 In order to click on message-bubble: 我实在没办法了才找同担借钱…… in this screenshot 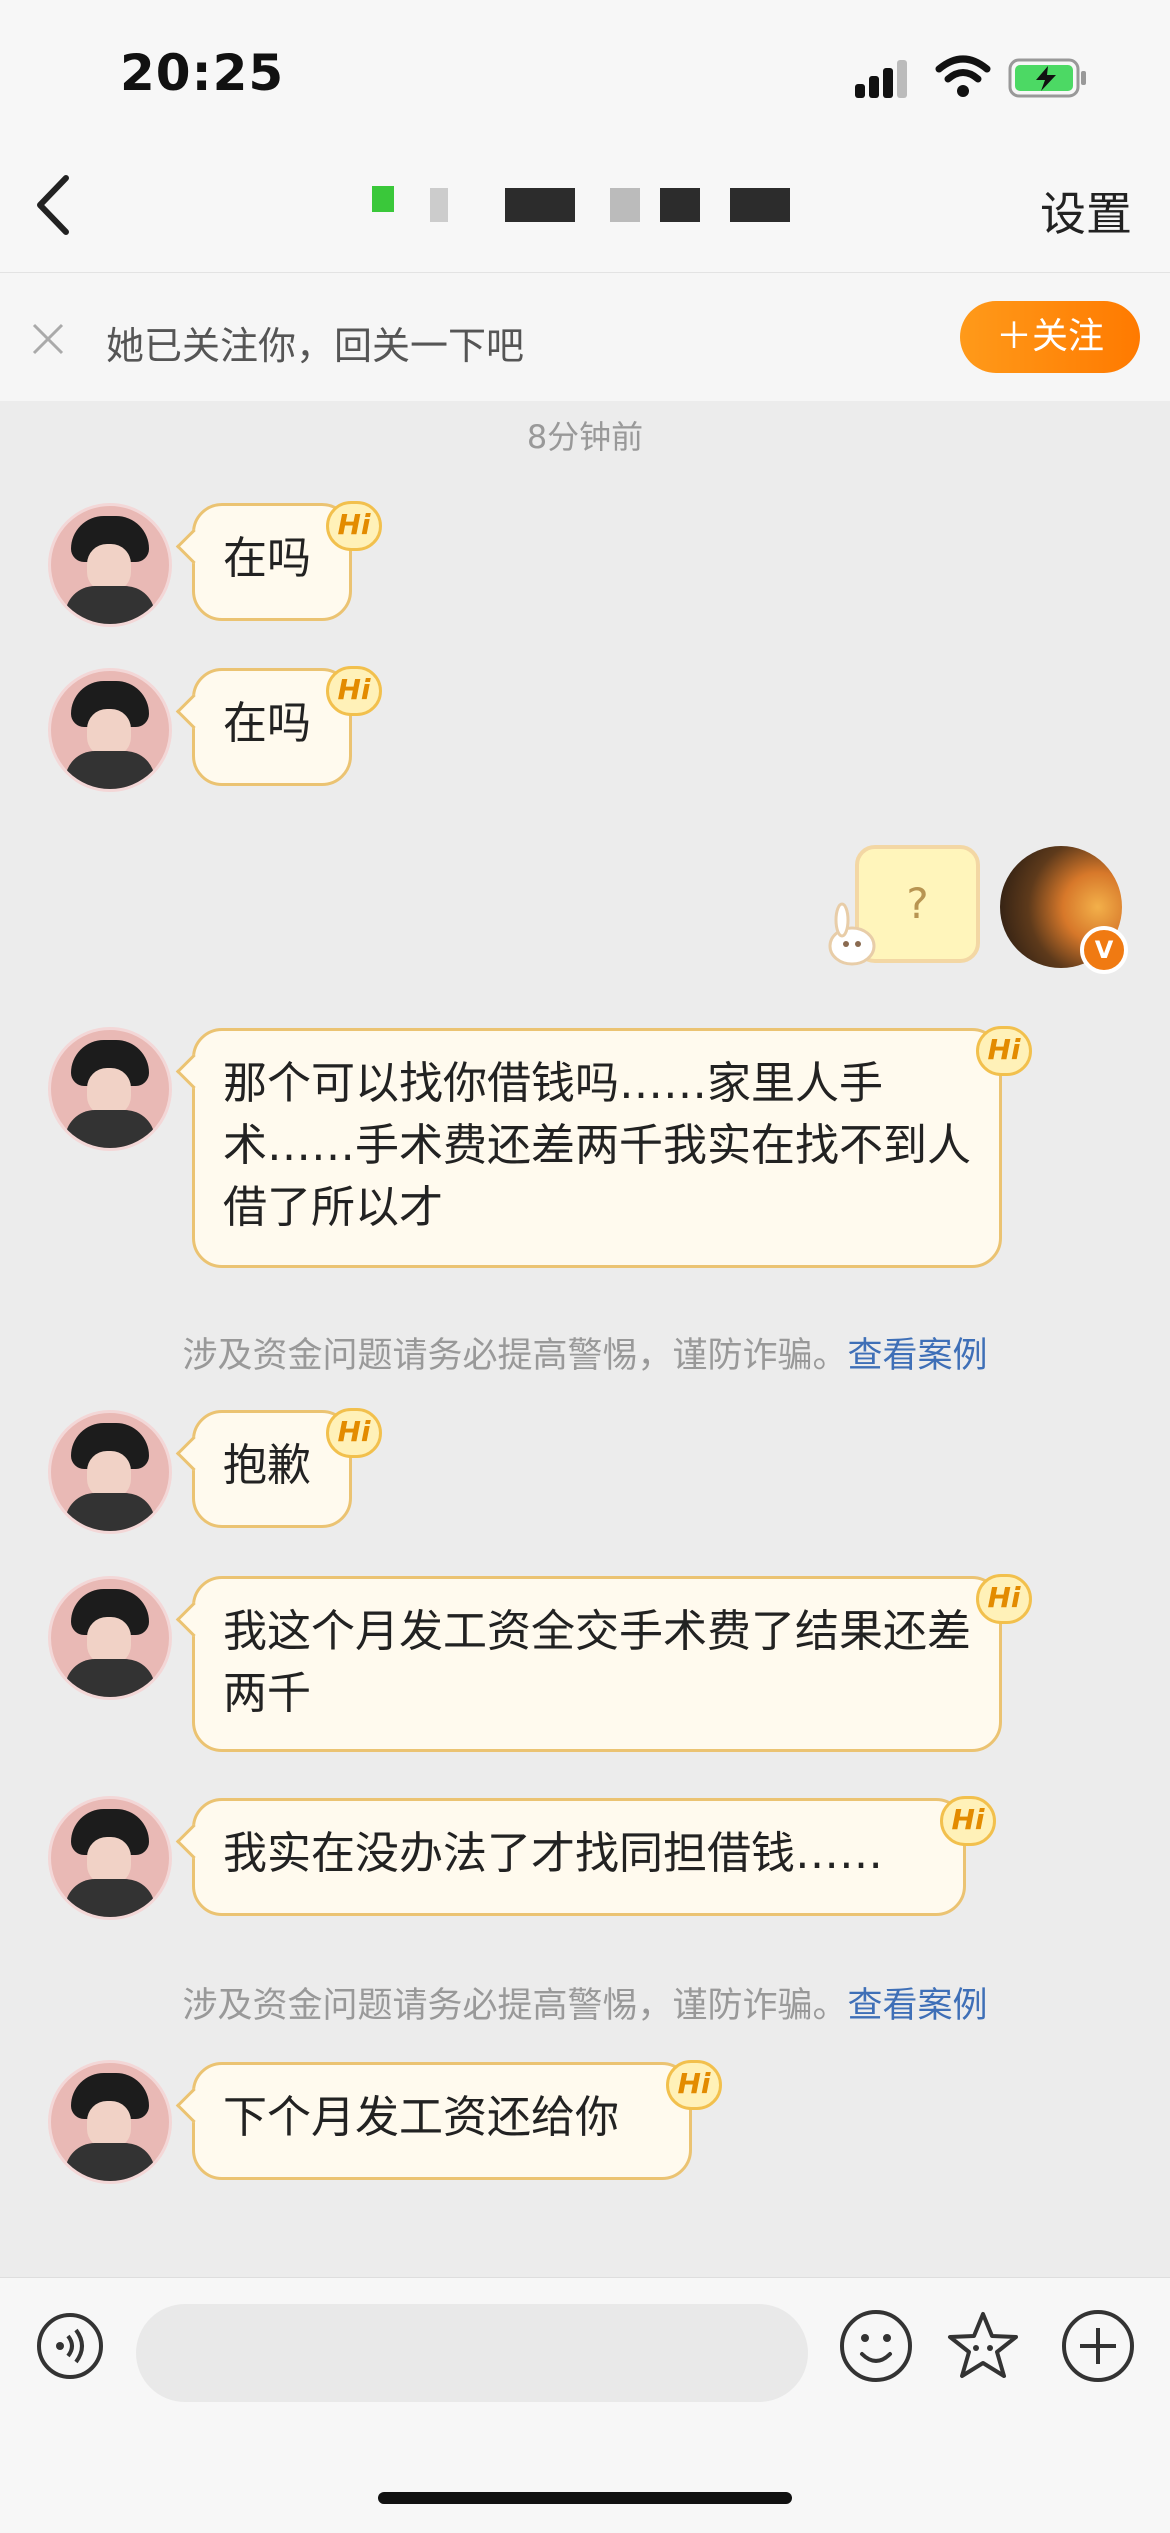, I will do `click(579, 1857)`.